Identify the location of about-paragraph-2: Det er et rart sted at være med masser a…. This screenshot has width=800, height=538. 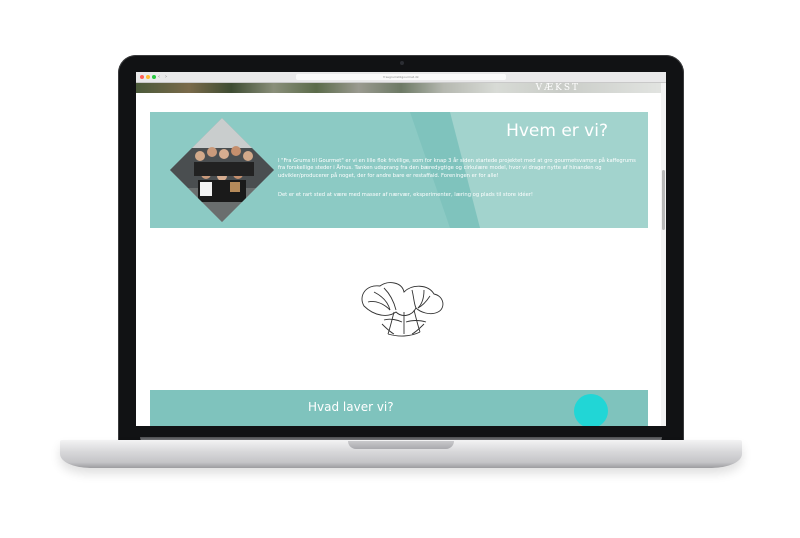
(405, 195).